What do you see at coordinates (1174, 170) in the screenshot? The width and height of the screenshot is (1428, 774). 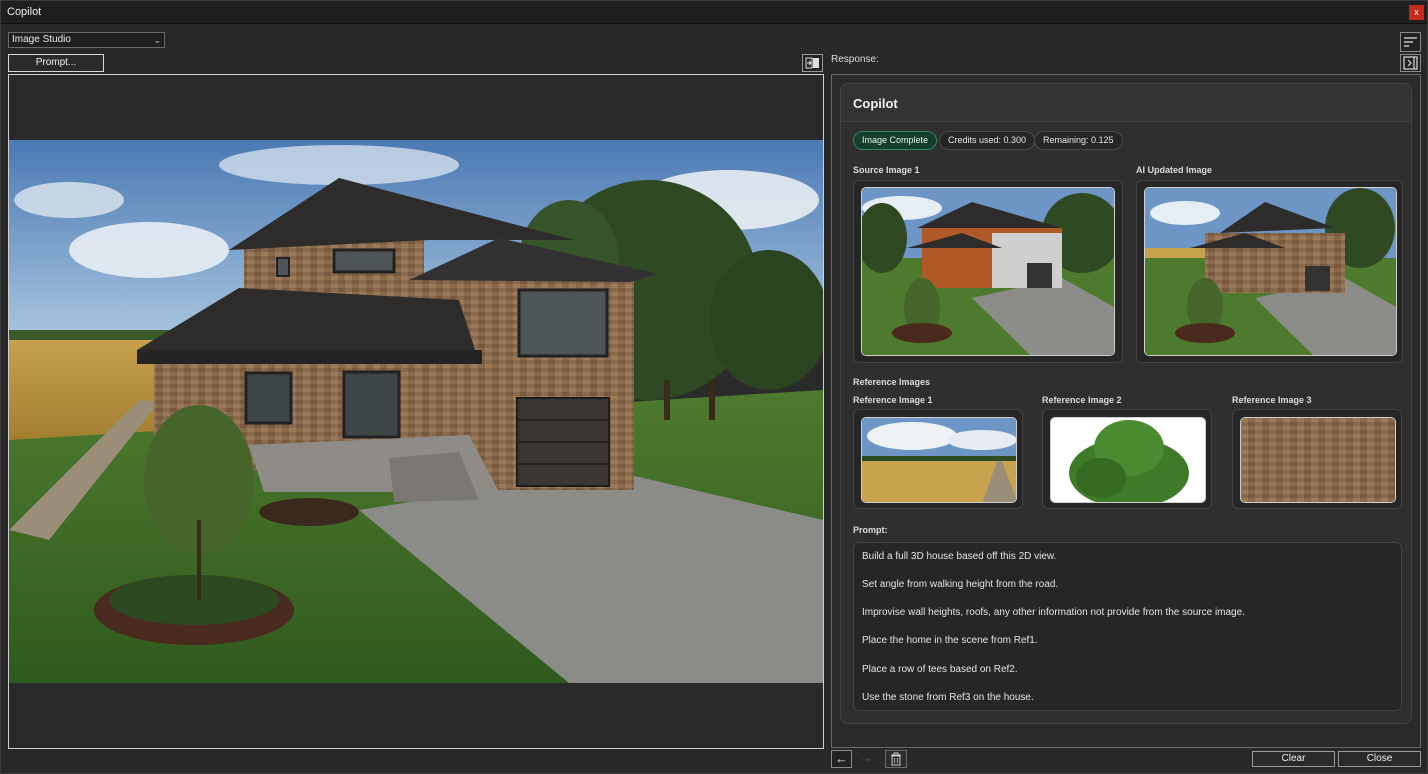 I see `updated-image-label: AI Updated Image` at bounding box center [1174, 170].